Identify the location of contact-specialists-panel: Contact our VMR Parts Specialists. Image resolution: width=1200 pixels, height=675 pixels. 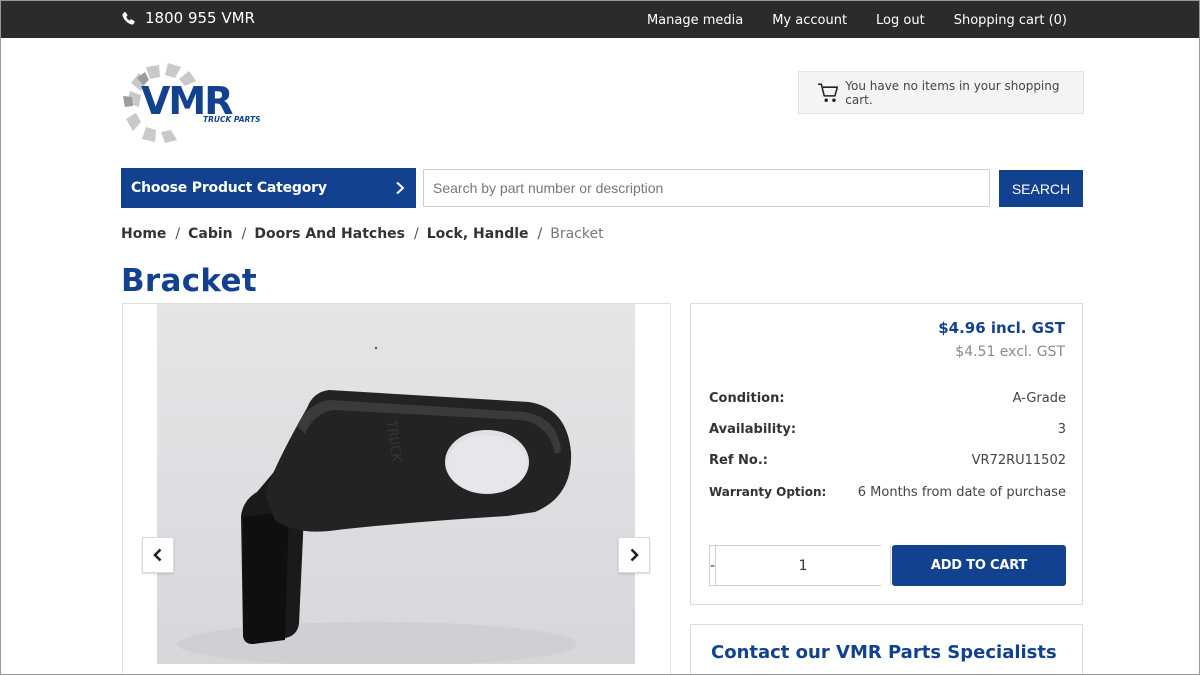
(886, 649).